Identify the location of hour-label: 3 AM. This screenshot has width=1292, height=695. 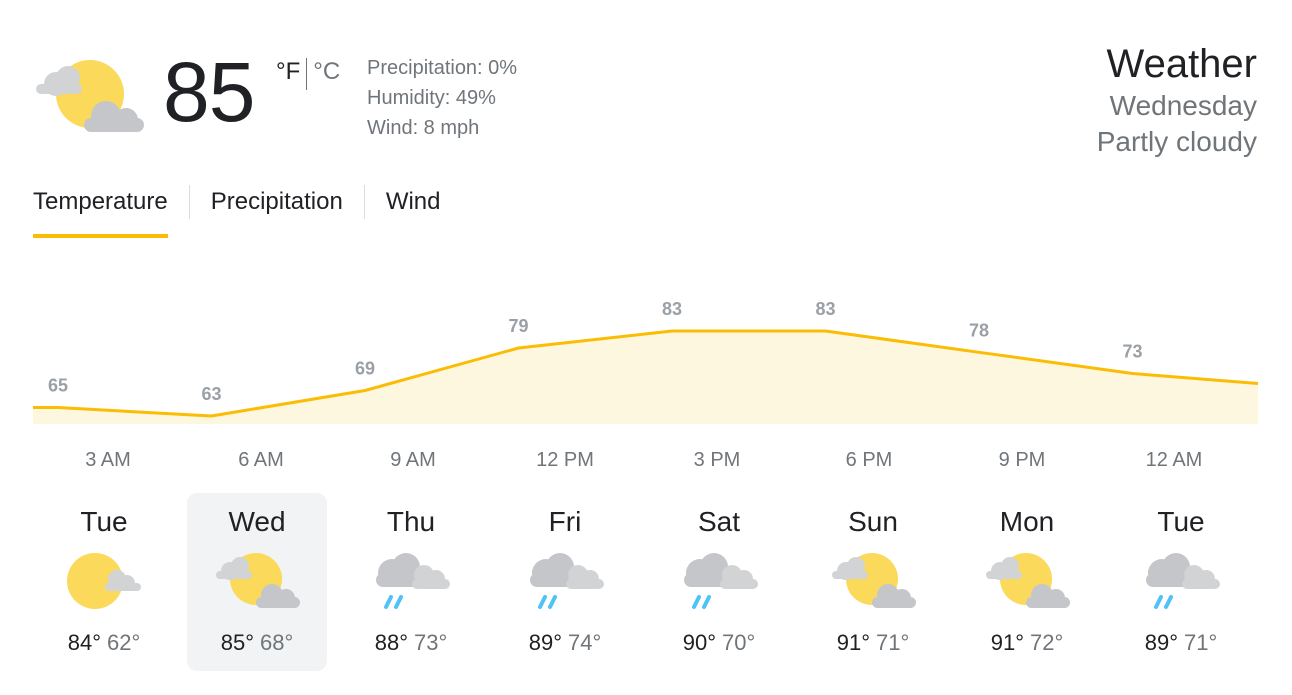
(108, 460).